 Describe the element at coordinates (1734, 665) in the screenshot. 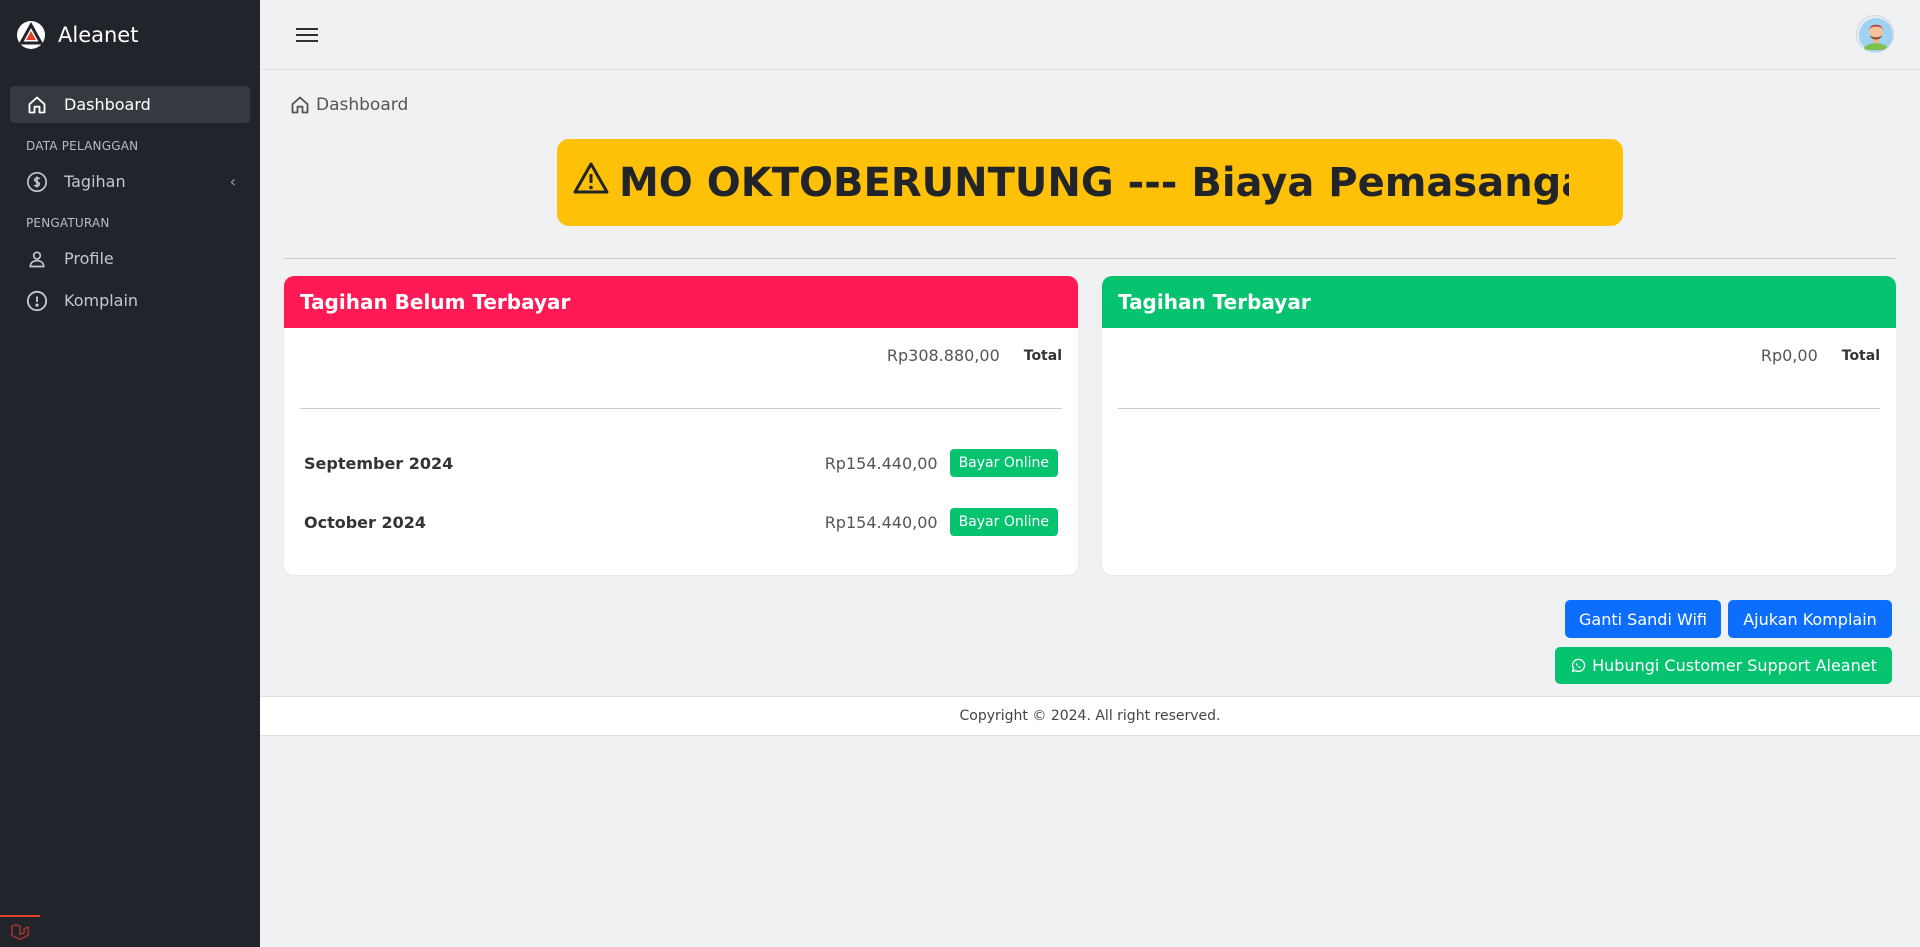

I see `contact-support-label: Hubungi Customer Support Aleanet` at that location.